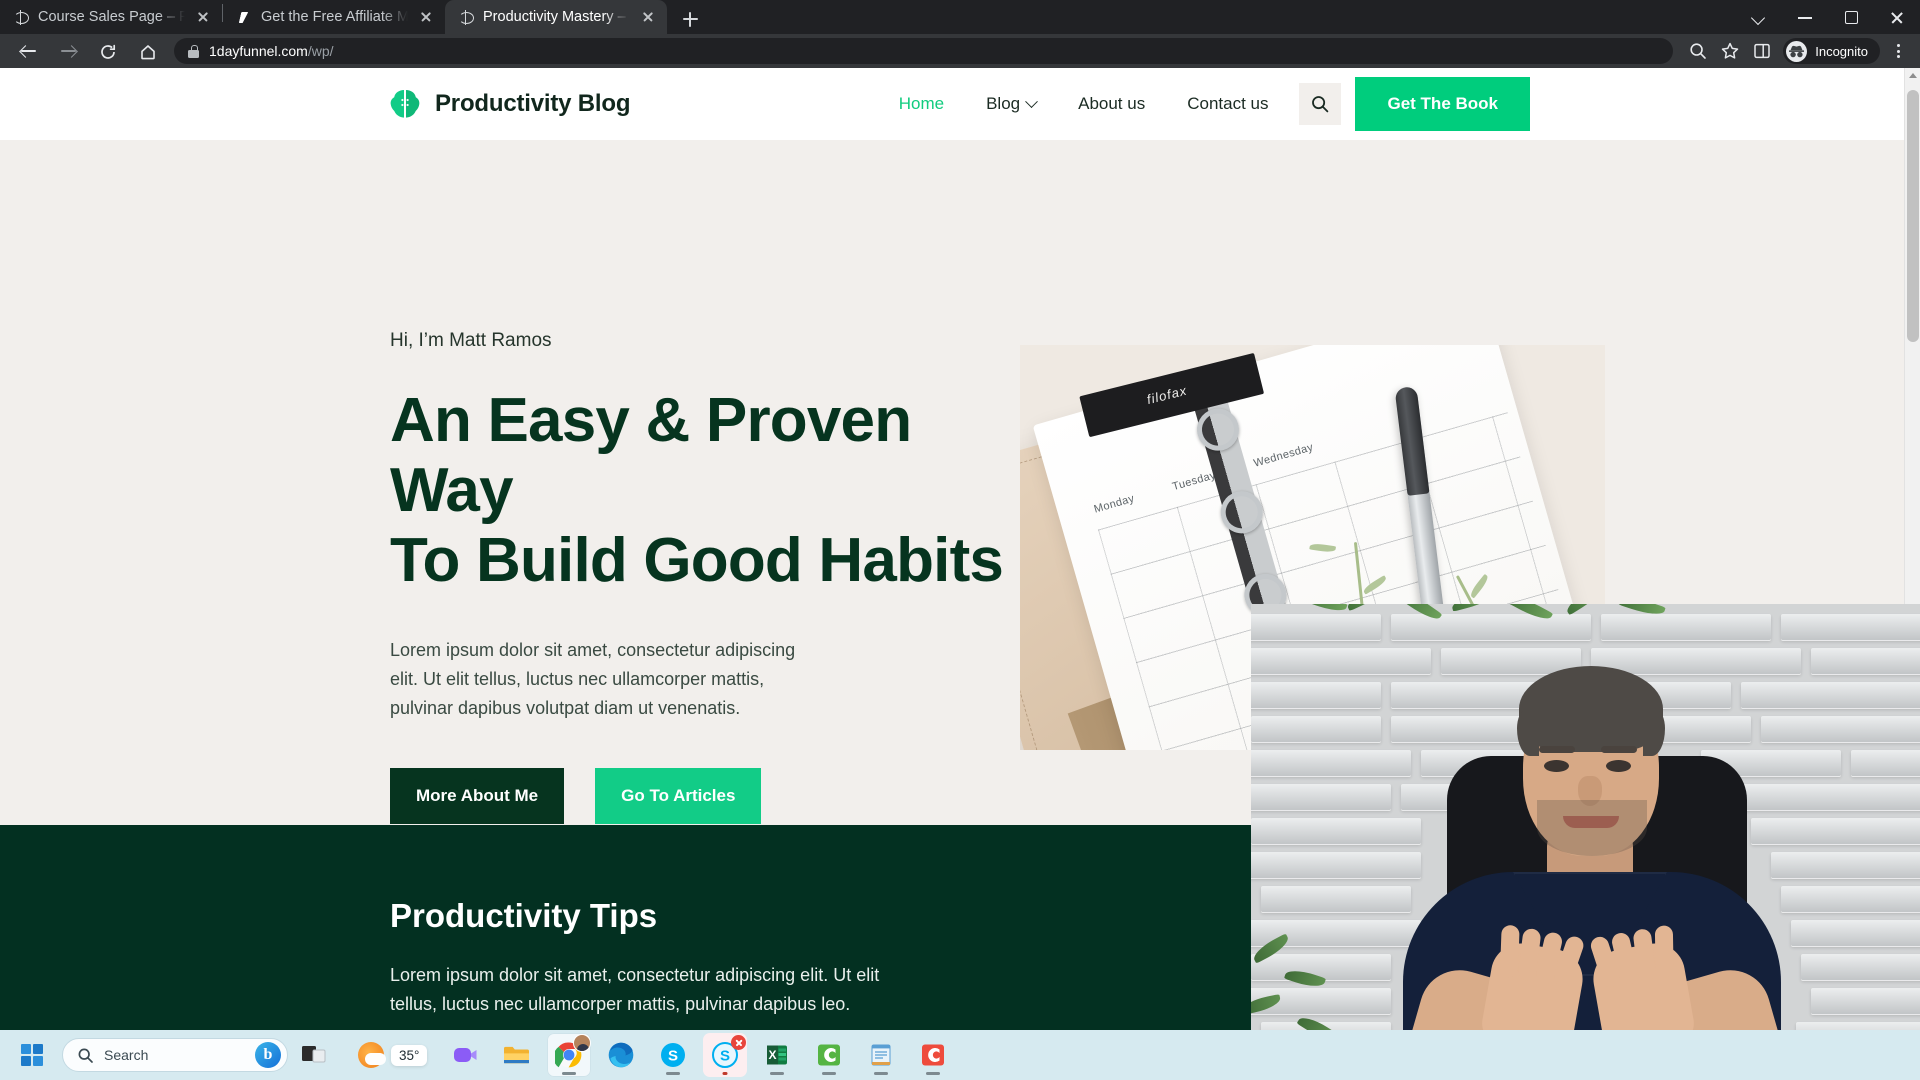 Image resolution: width=1920 pixels, height=1080 pixels. Describe the element at coordinates (1898, 51) in the screenshot. I see `three-dot-menu-icon` at that location.